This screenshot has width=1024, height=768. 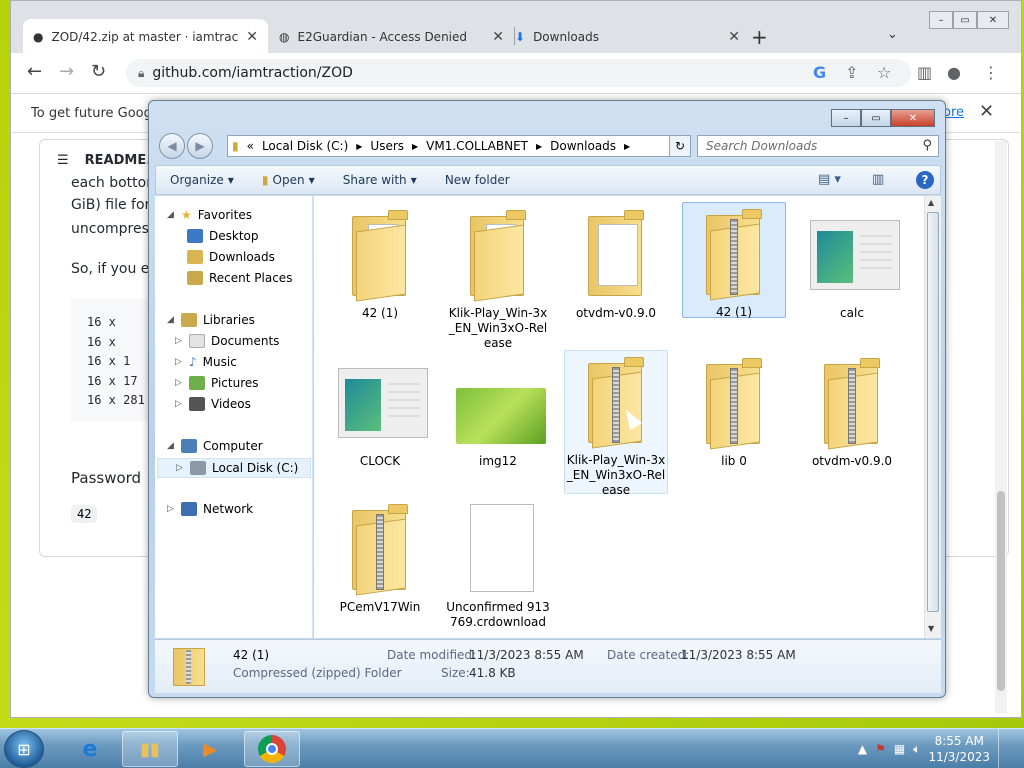 I want to click on new-folder-button: New folder, so click(x=477, y=180).